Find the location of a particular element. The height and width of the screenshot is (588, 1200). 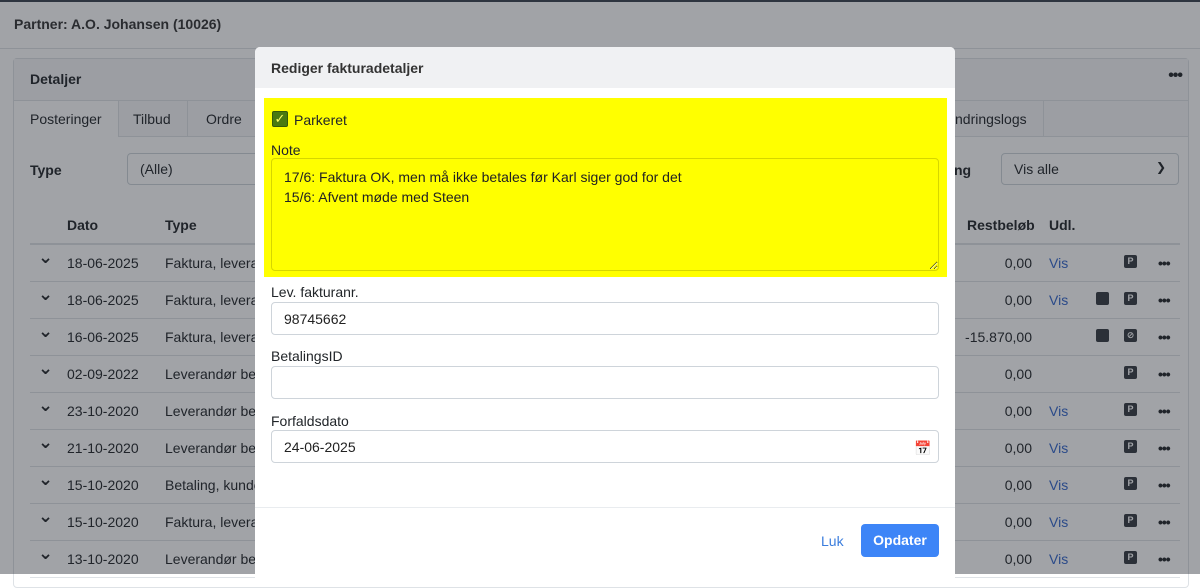

parked-label: Parkeret is located at coordinates (320, 120).